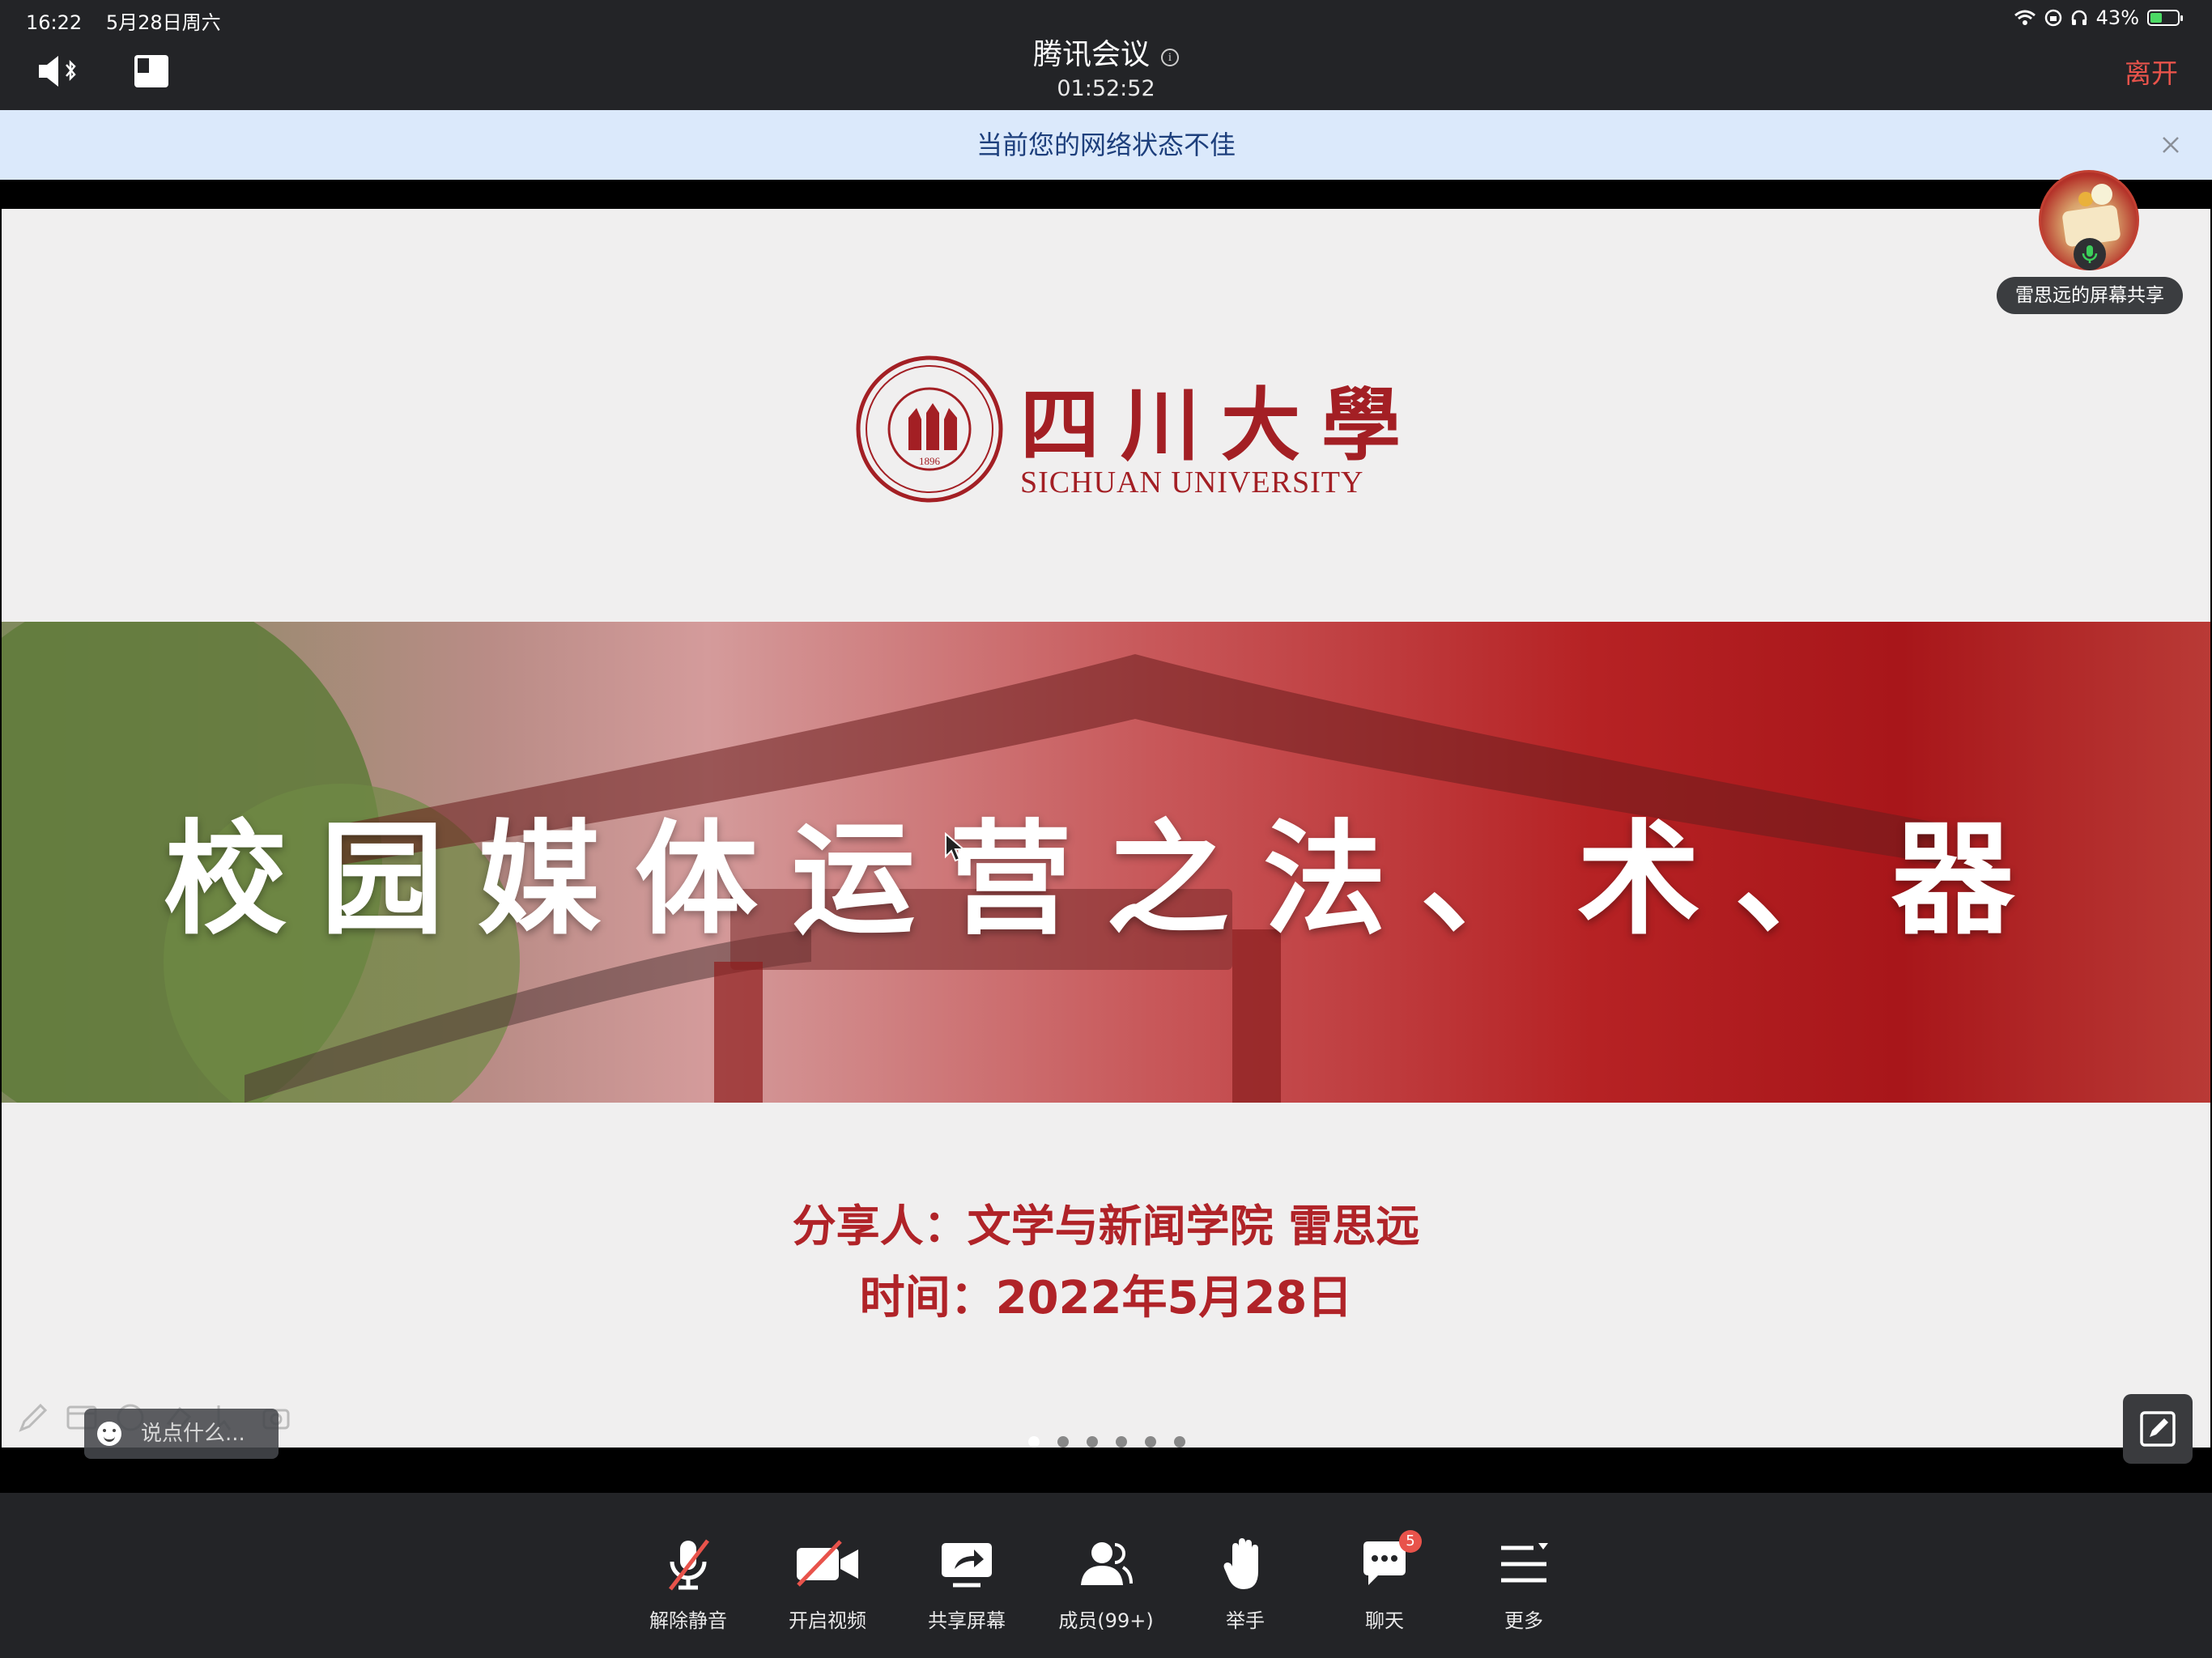 The image size is (2212, 1658). I want to click on slide-date-line: 时间：2022年5月28日, so click(1106, 1298).